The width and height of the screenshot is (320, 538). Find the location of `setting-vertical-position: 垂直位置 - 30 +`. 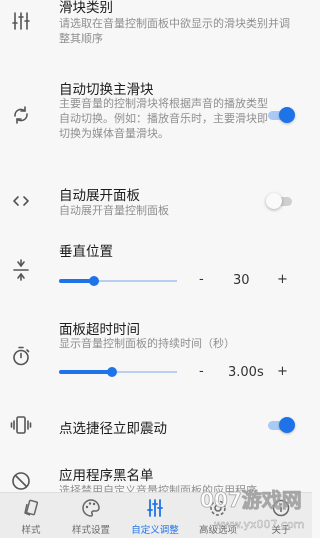

setting-vertical-position: 垂直位置 - 30 + is located at coordinates (156, 267).